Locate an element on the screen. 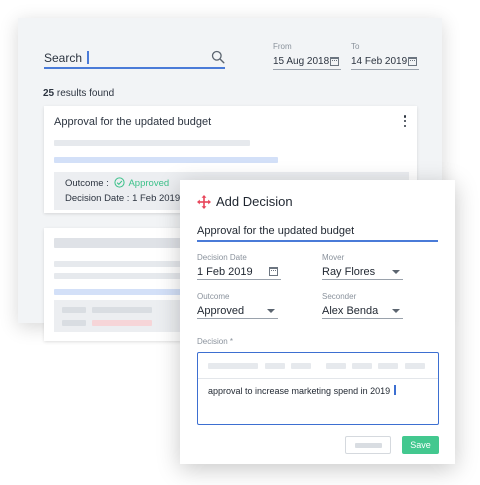 The image size is (480, 485). date-from-field: 15 Aug 2018 is located at coordinates (307, 61).